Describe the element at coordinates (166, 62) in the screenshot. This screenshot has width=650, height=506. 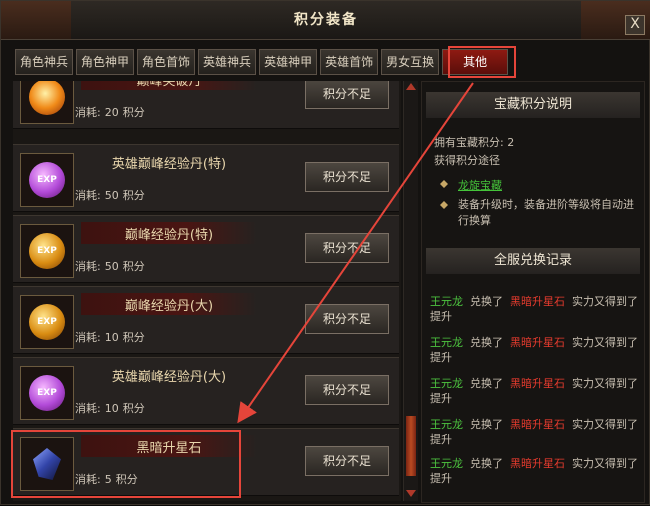
I see `tab-role-jewelry: 角色首饰` at that location.